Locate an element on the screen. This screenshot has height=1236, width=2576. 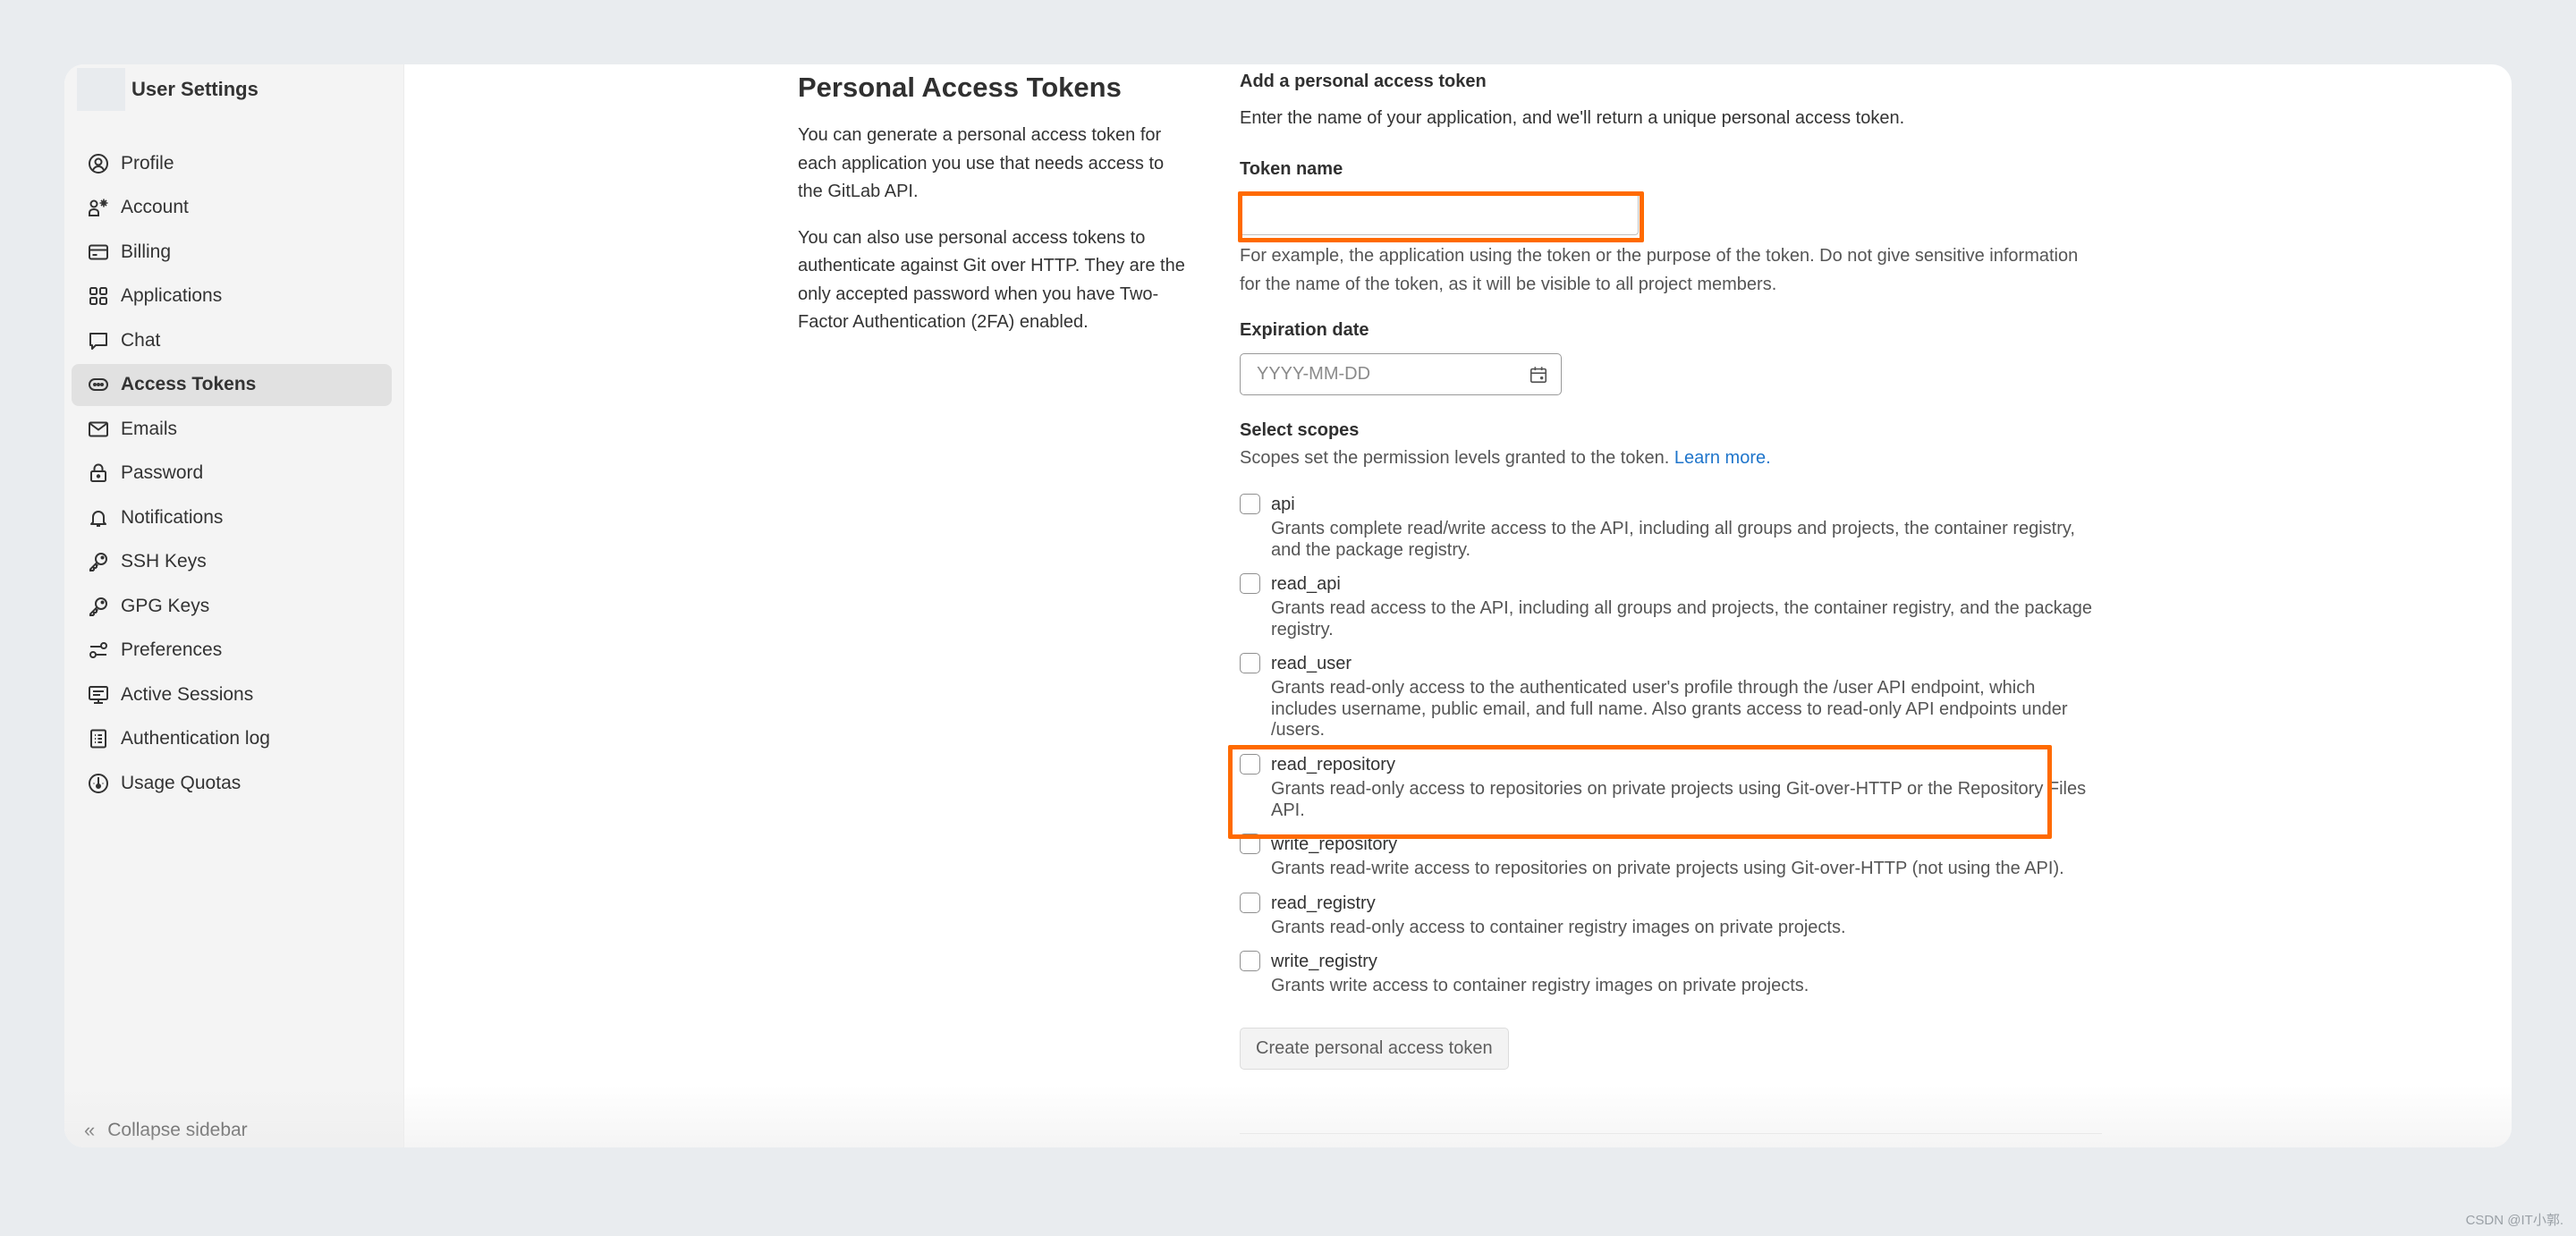
page-title: Personal Access Tokens is located at coordinates (960, 87).